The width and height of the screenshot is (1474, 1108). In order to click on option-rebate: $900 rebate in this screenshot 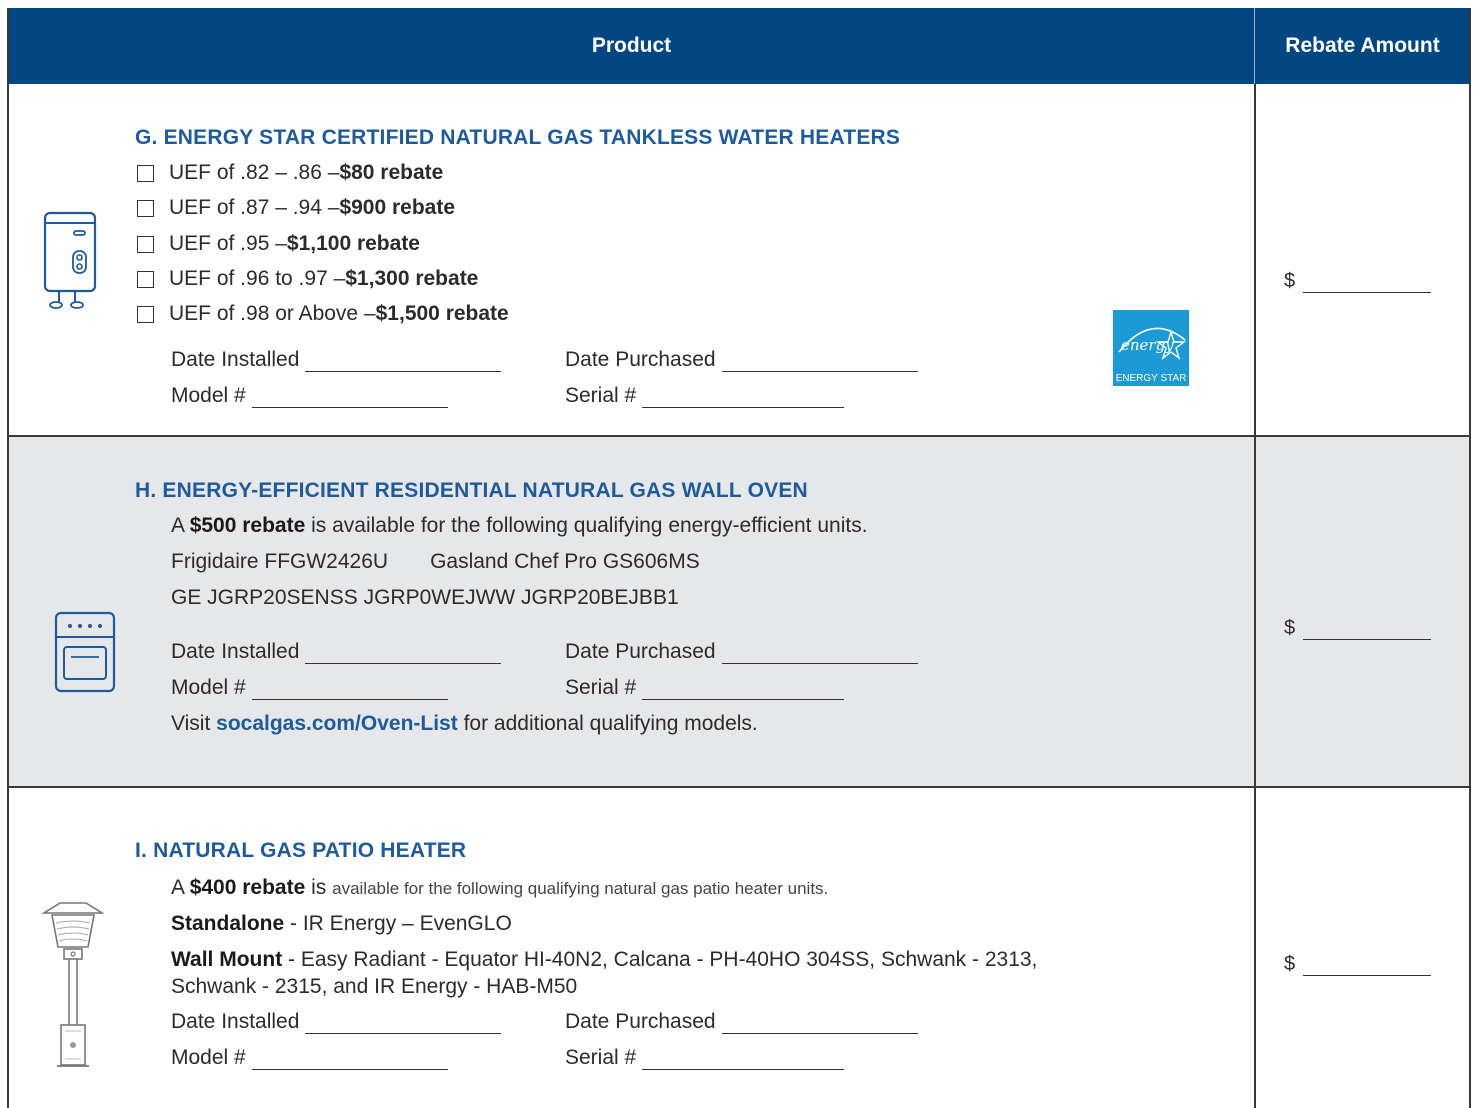, I will do `click(397, 207)`.